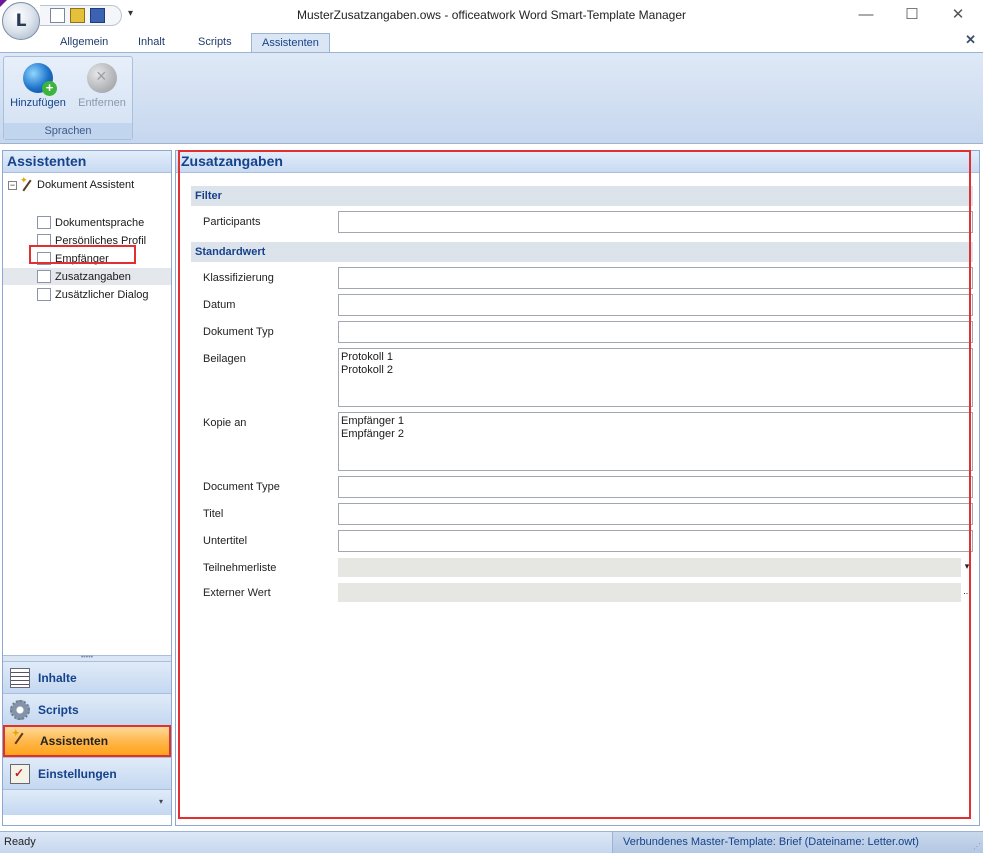 This screenshot has height=853, width=983. I want to click on application-menu-button: L, so click(21, 21).